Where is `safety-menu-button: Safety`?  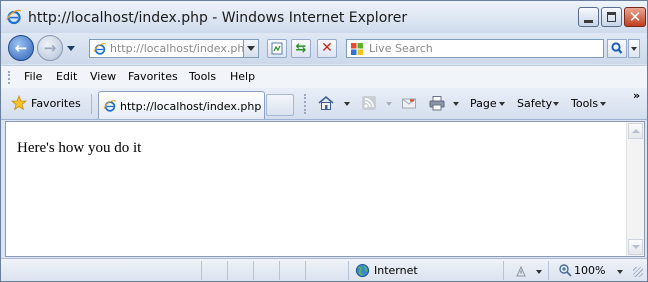
safety-menu-button: Safety is located at coordinates (534, 103).